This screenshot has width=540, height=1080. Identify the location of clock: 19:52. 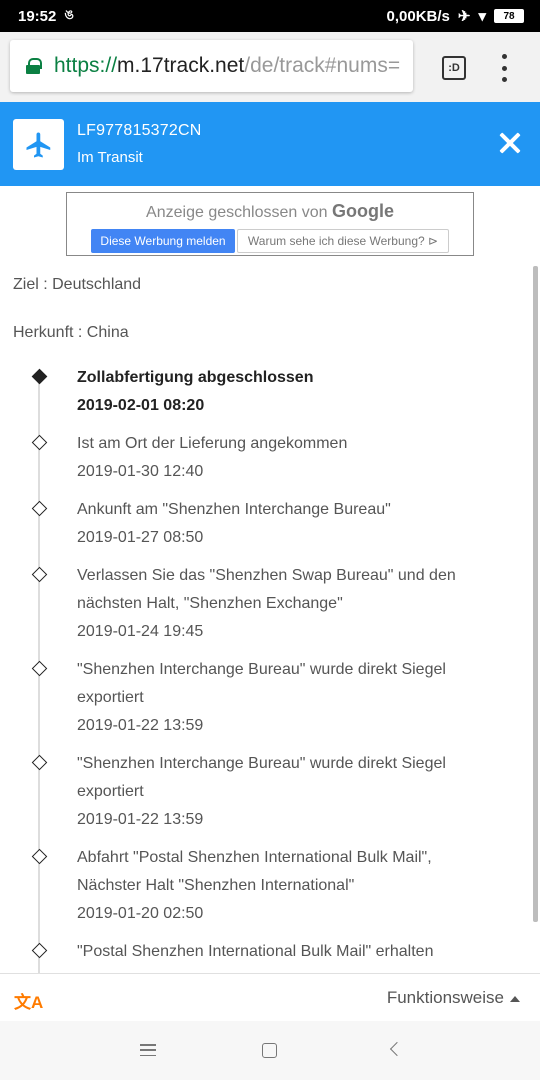
(37, 16).